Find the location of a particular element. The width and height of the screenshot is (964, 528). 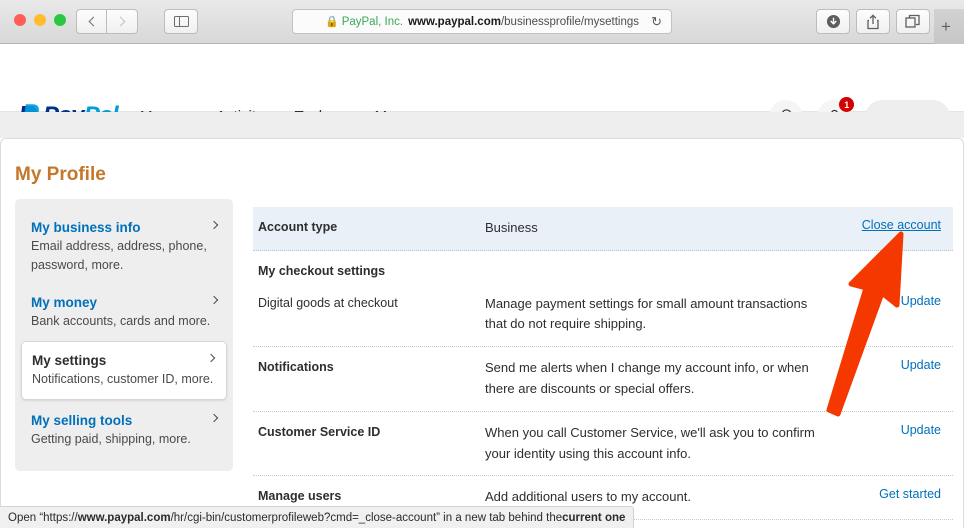

tab-overview-icon is located at coordinates (912, 21).